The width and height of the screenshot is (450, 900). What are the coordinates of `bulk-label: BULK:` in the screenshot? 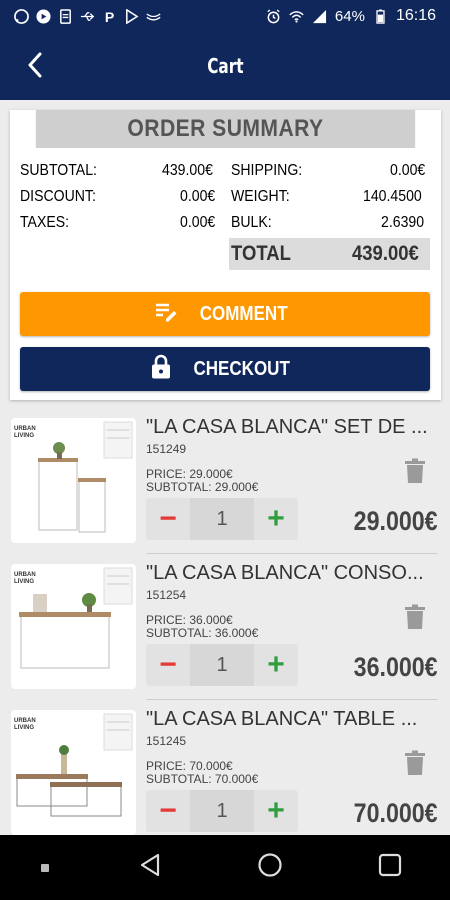 It's located at (251, 222).